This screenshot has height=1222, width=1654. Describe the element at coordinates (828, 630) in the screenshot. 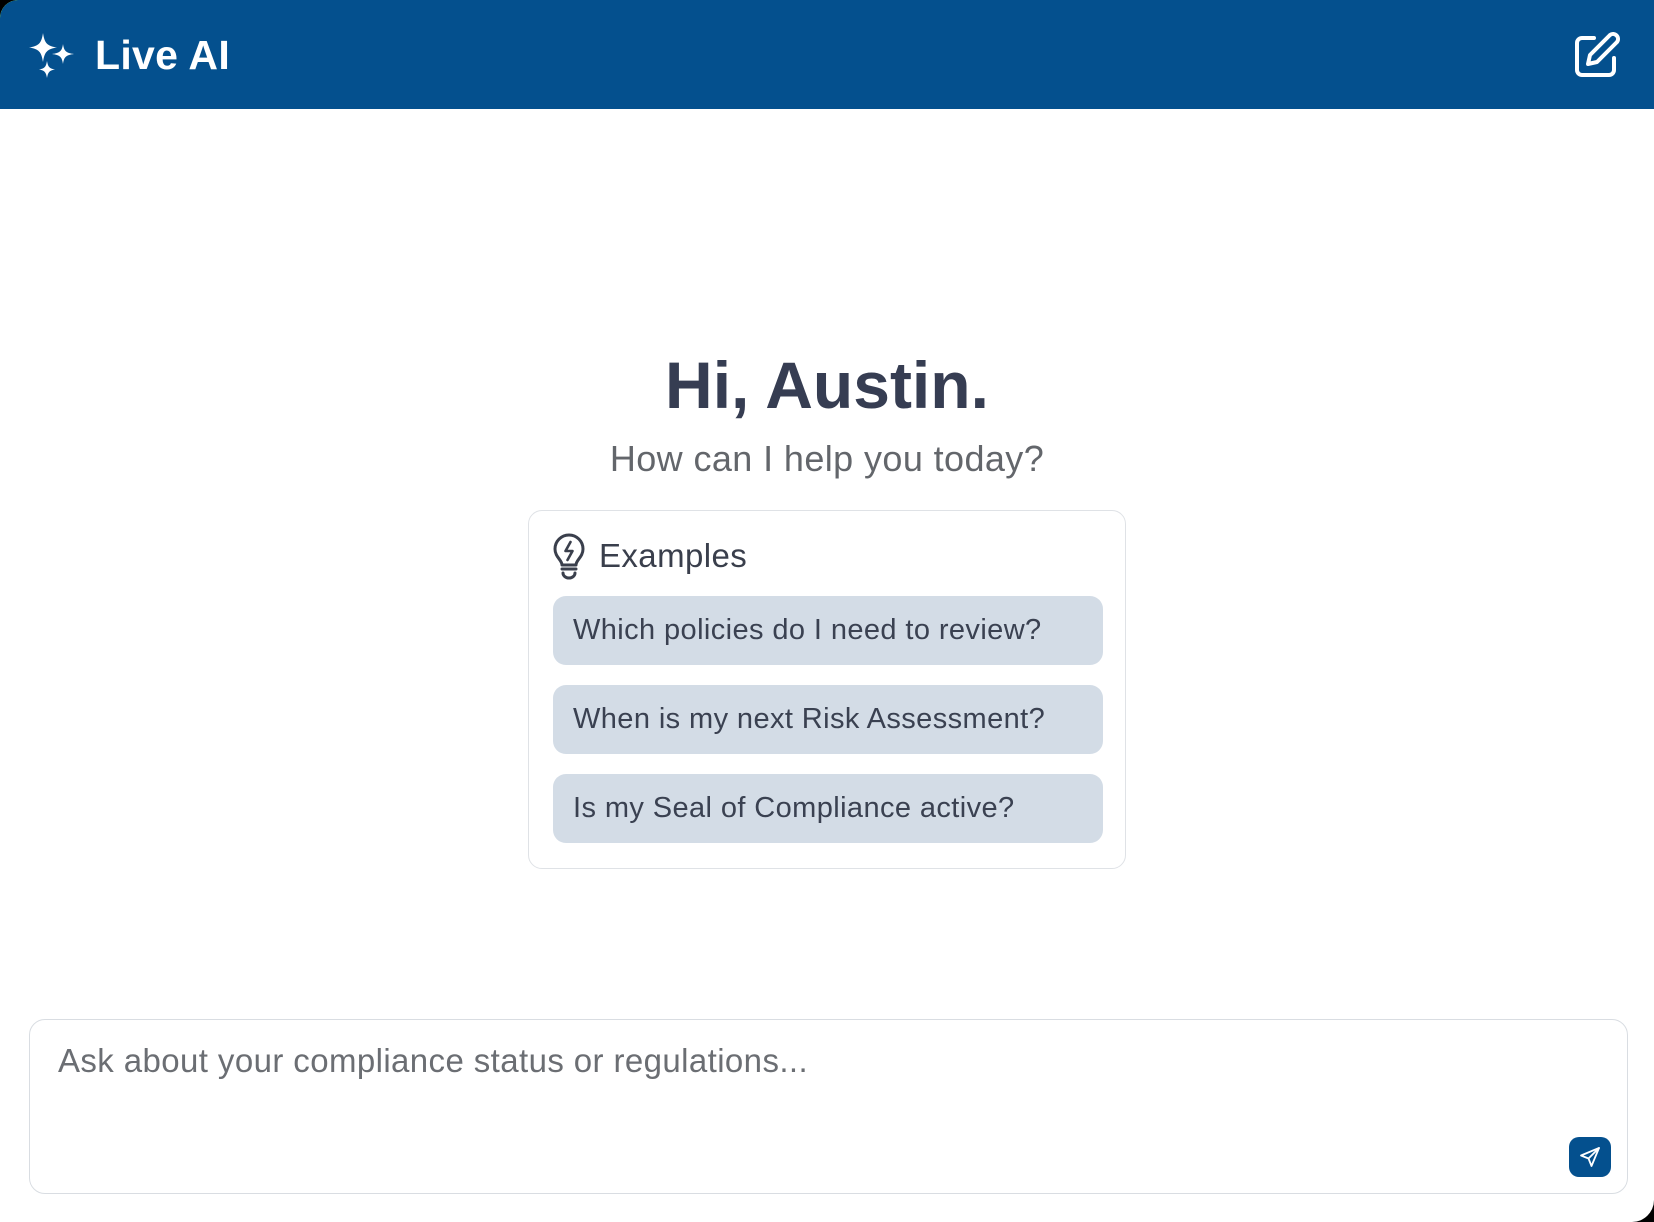

I see `example-prompt-button: Which policies do I need to review?` at that location.